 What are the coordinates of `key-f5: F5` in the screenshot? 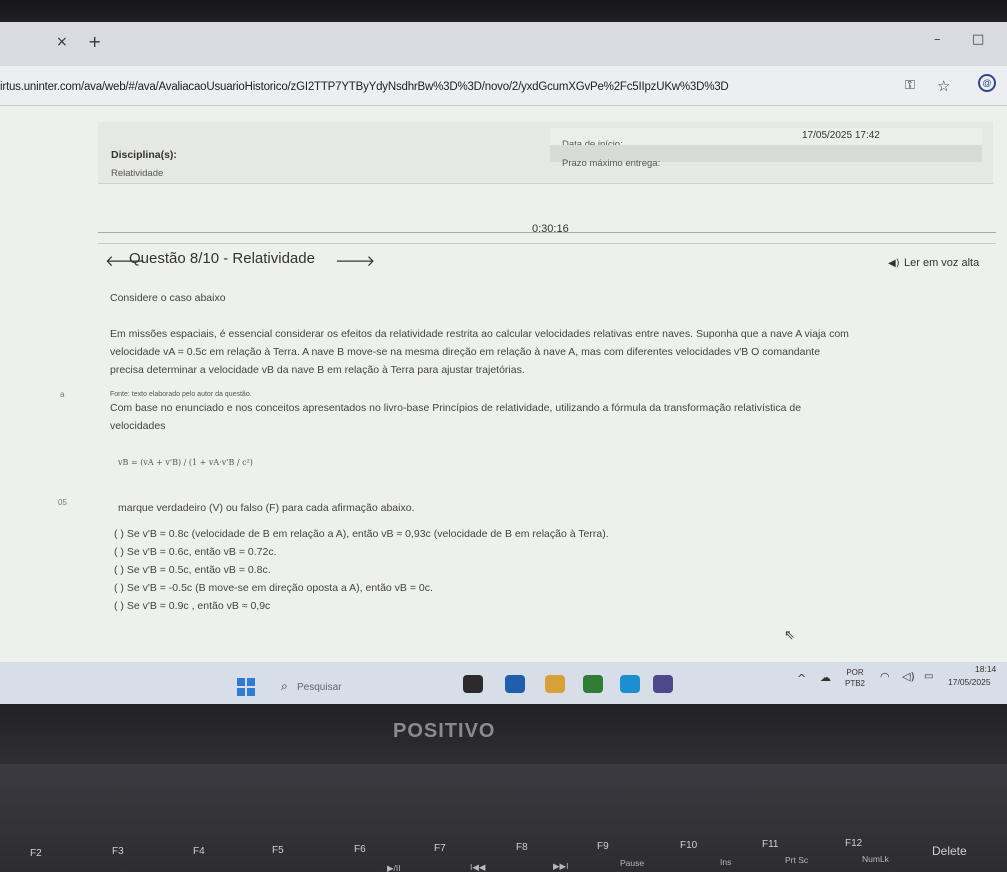 It's located at (278, 850).